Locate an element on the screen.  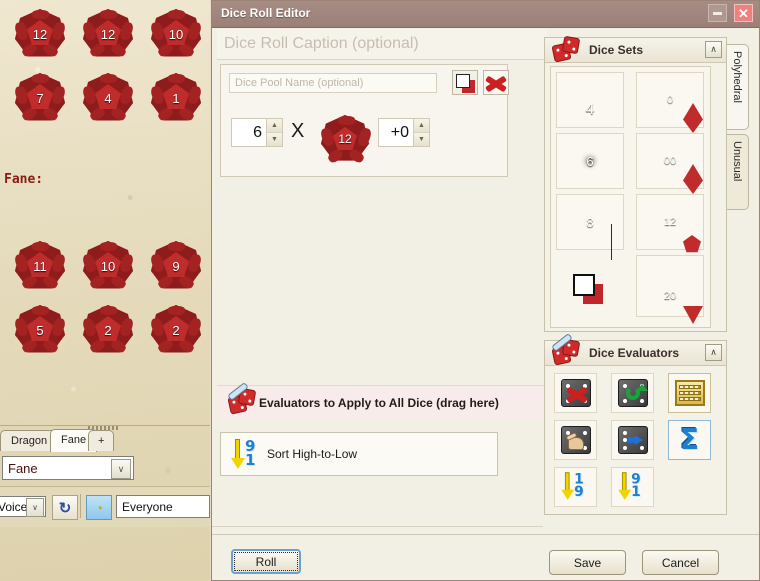
die-green-arrow-icon is located at coordinates (632, 393).